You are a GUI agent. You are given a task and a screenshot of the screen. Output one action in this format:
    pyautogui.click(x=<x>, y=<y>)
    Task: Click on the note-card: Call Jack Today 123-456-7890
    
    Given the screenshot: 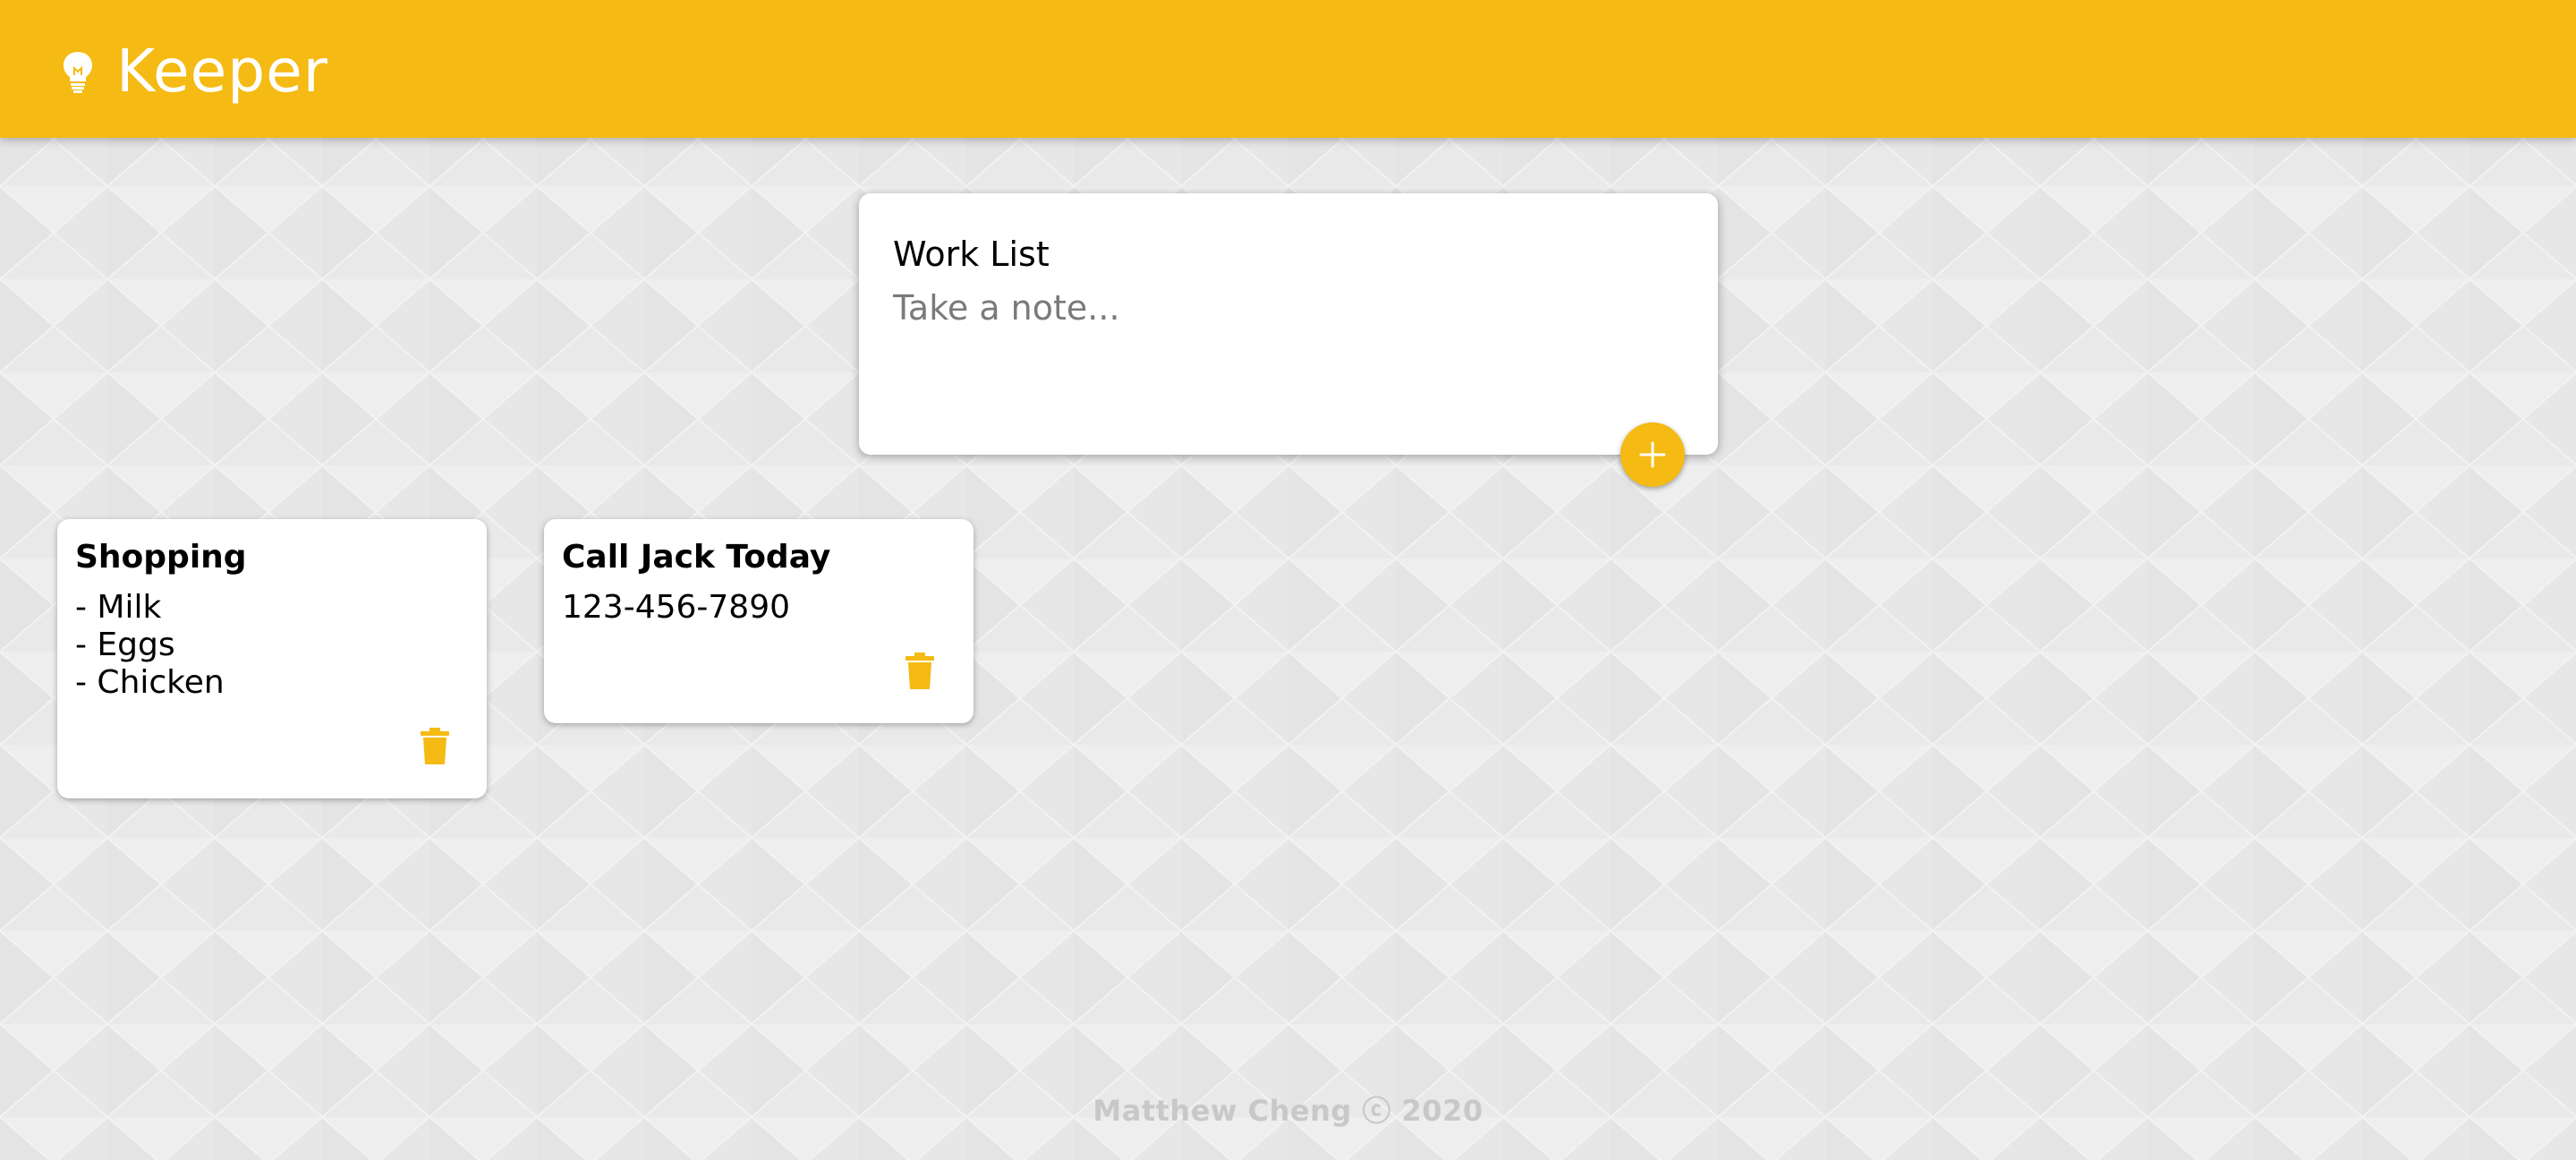 What is the action you would take?
    pyautogui.click(x=758, y=621)
    